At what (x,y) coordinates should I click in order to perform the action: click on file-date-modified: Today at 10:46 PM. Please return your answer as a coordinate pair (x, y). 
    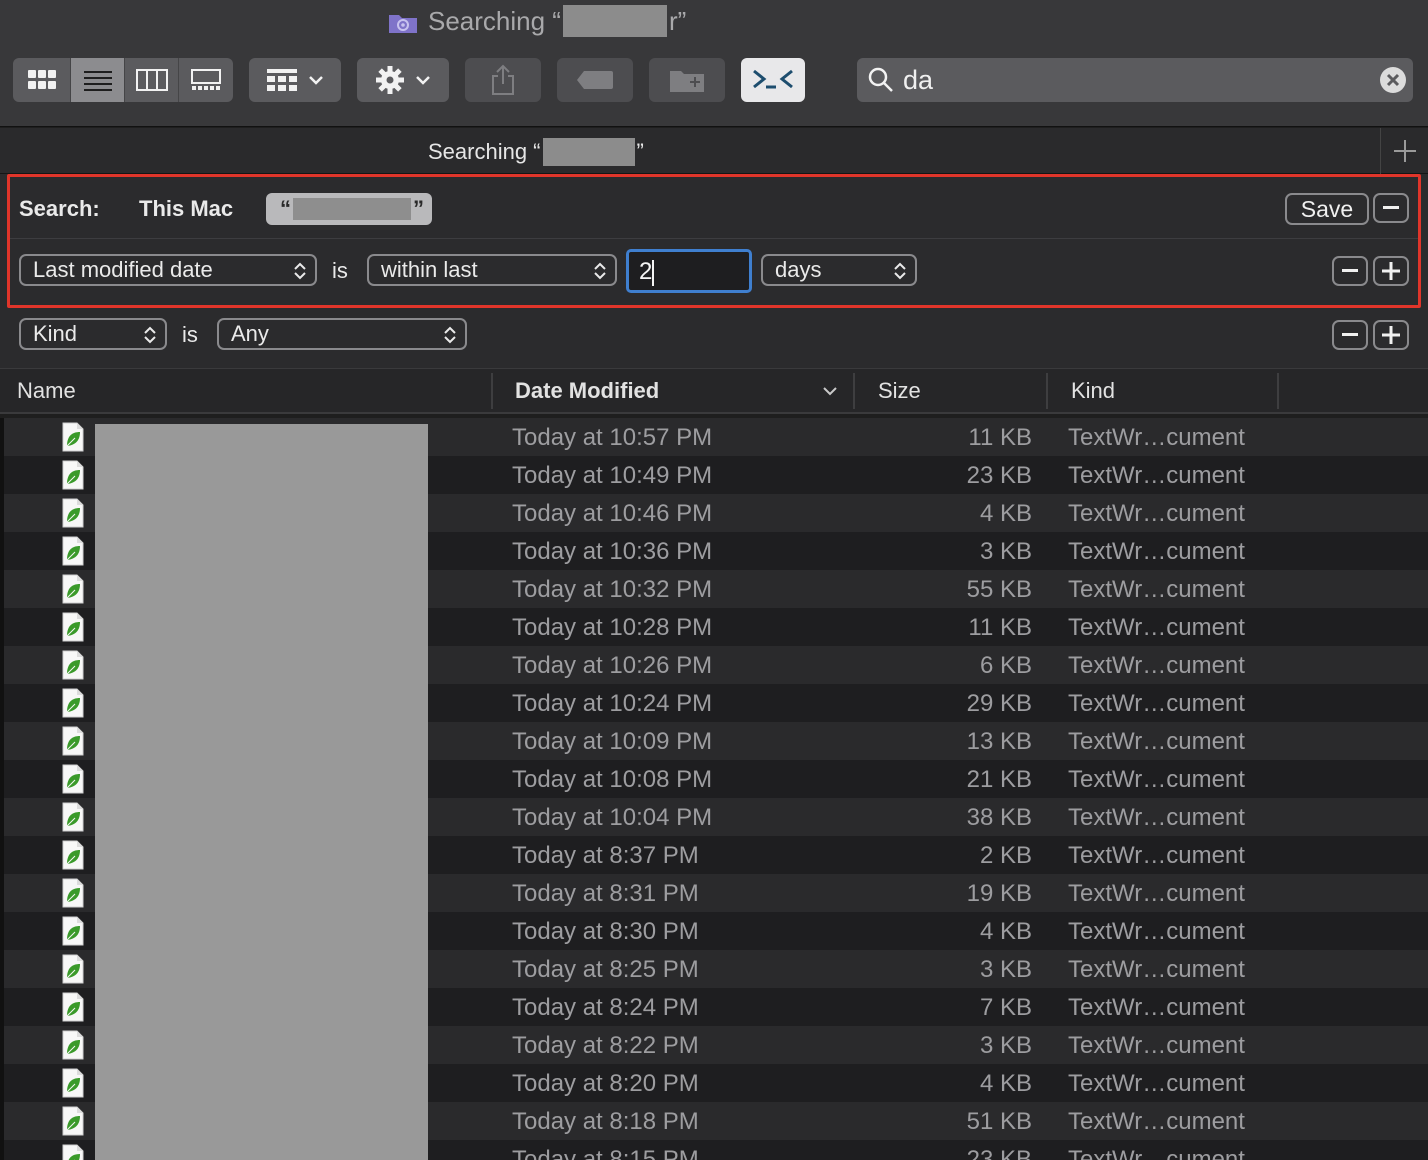
    Looking at the image, I should click on (612, 513).